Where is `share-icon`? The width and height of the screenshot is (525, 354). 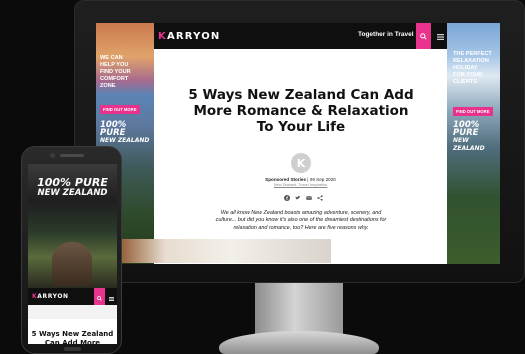 share-icon is located at coordinates (319, 197).